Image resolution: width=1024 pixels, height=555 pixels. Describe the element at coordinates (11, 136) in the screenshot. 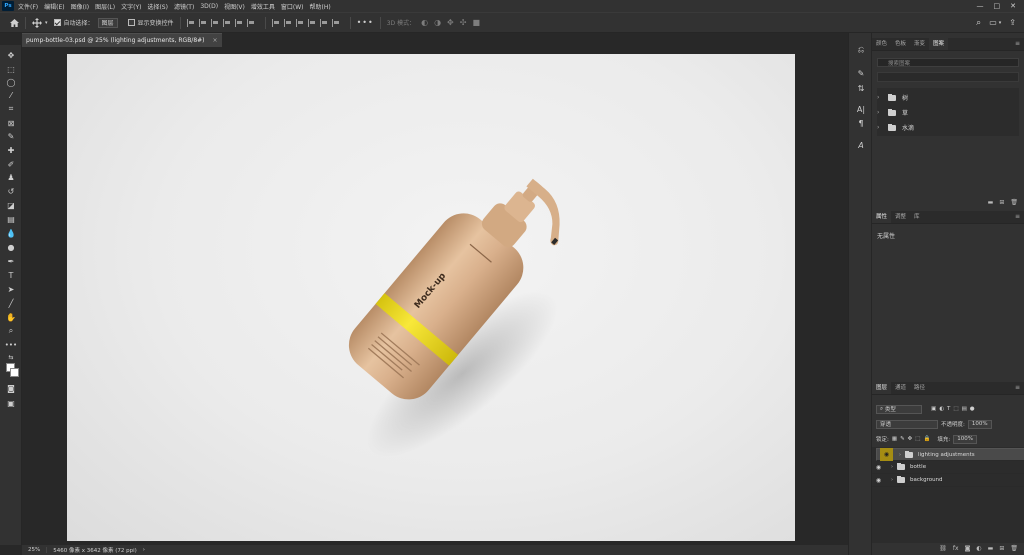

I see `eyedropper-tool-icon: ✎` at that location.